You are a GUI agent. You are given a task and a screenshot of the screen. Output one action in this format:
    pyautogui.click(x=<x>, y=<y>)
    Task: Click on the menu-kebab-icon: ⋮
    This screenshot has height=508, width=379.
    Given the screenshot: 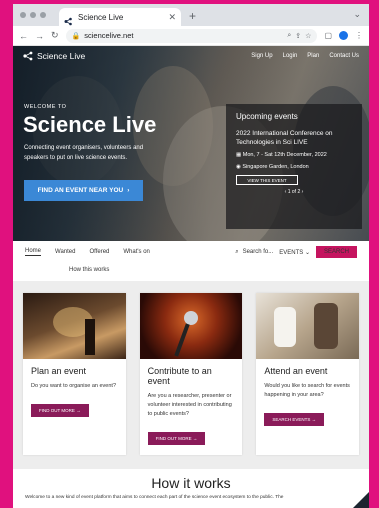 What is the action you would take?
    pyautogui.click(x=359, y=35)
    